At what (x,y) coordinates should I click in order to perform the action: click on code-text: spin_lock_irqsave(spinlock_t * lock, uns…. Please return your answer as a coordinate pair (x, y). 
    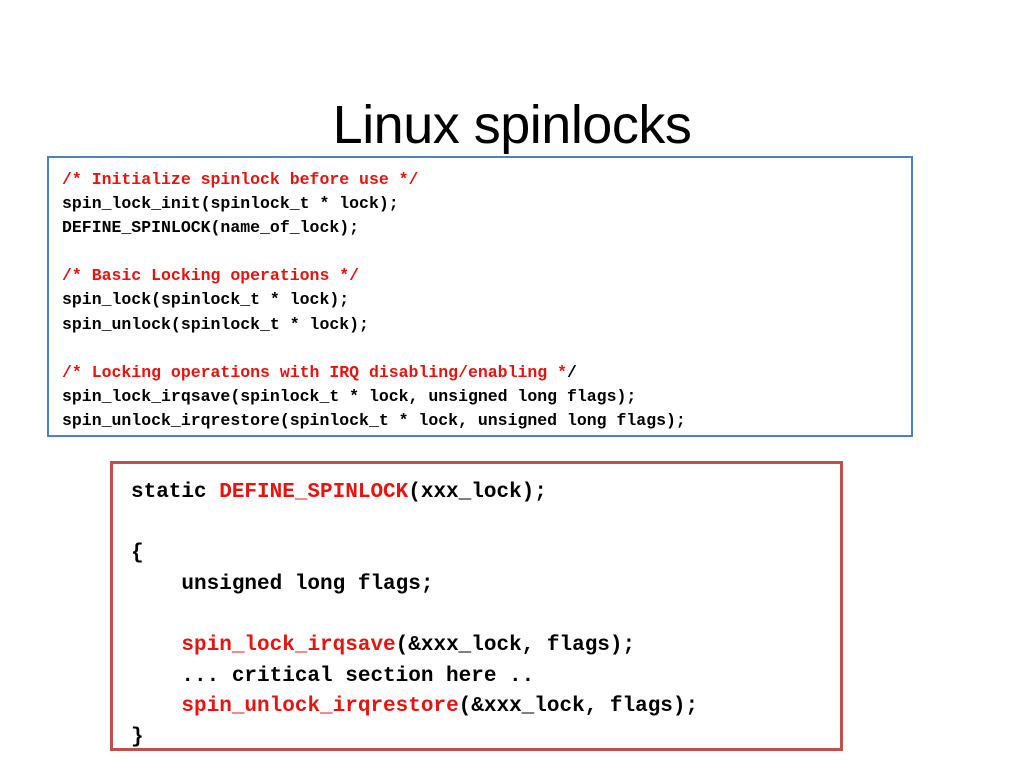
    Looking at the image, I should click on (349, 396).